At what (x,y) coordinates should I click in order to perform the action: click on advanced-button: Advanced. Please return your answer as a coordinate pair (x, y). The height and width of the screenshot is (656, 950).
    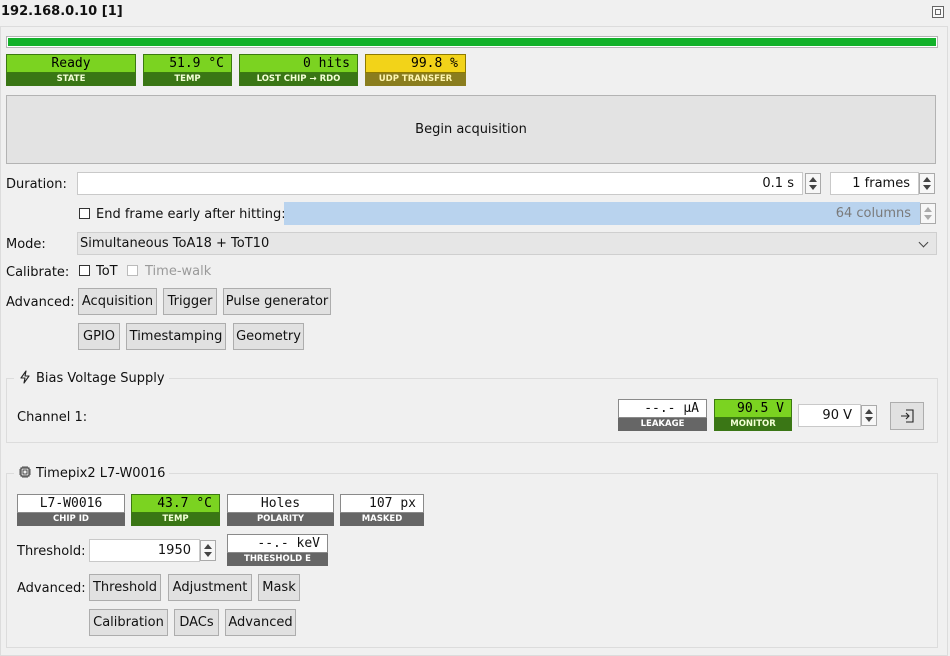
    Looking at the image, I should click on (260, 622).